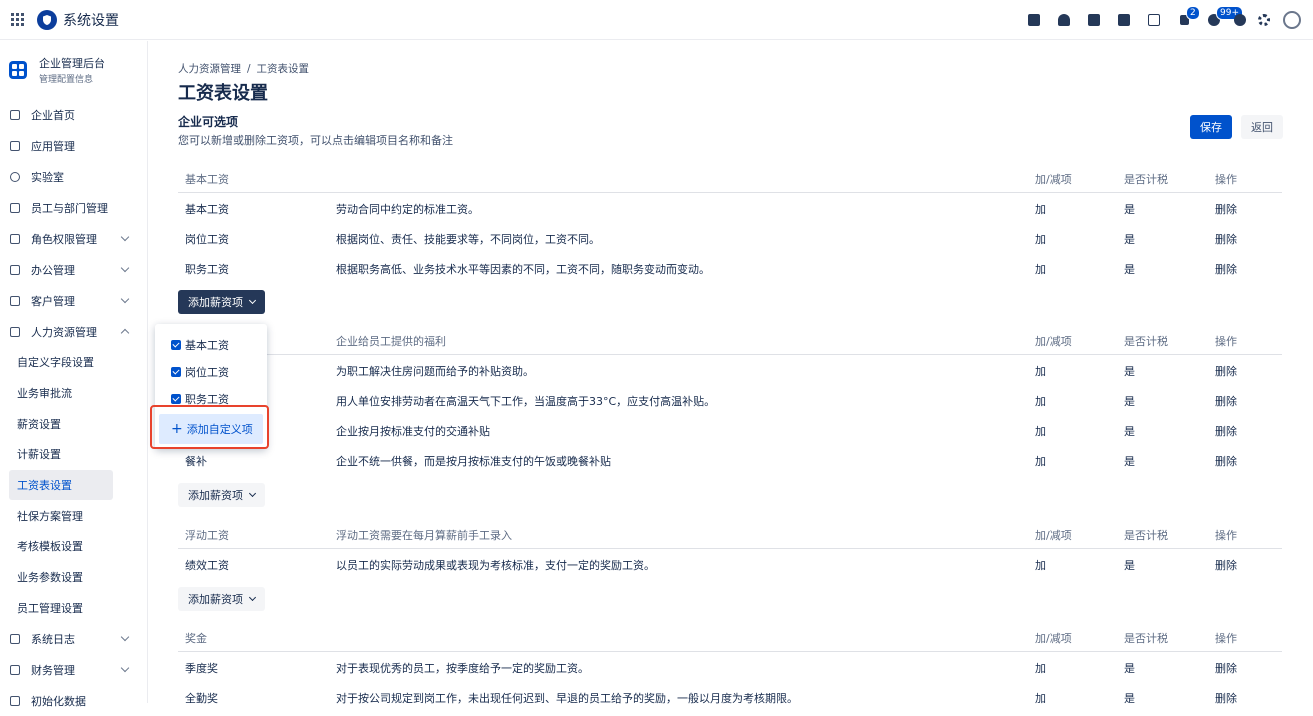 The height and width of the screenshot is (716, 1313). What do you see at coordinates (73, 546) in the screenshot?
I see `sidebar-subitem-assessment-templates: 考核模板设置` at bounding box center [73, 546].